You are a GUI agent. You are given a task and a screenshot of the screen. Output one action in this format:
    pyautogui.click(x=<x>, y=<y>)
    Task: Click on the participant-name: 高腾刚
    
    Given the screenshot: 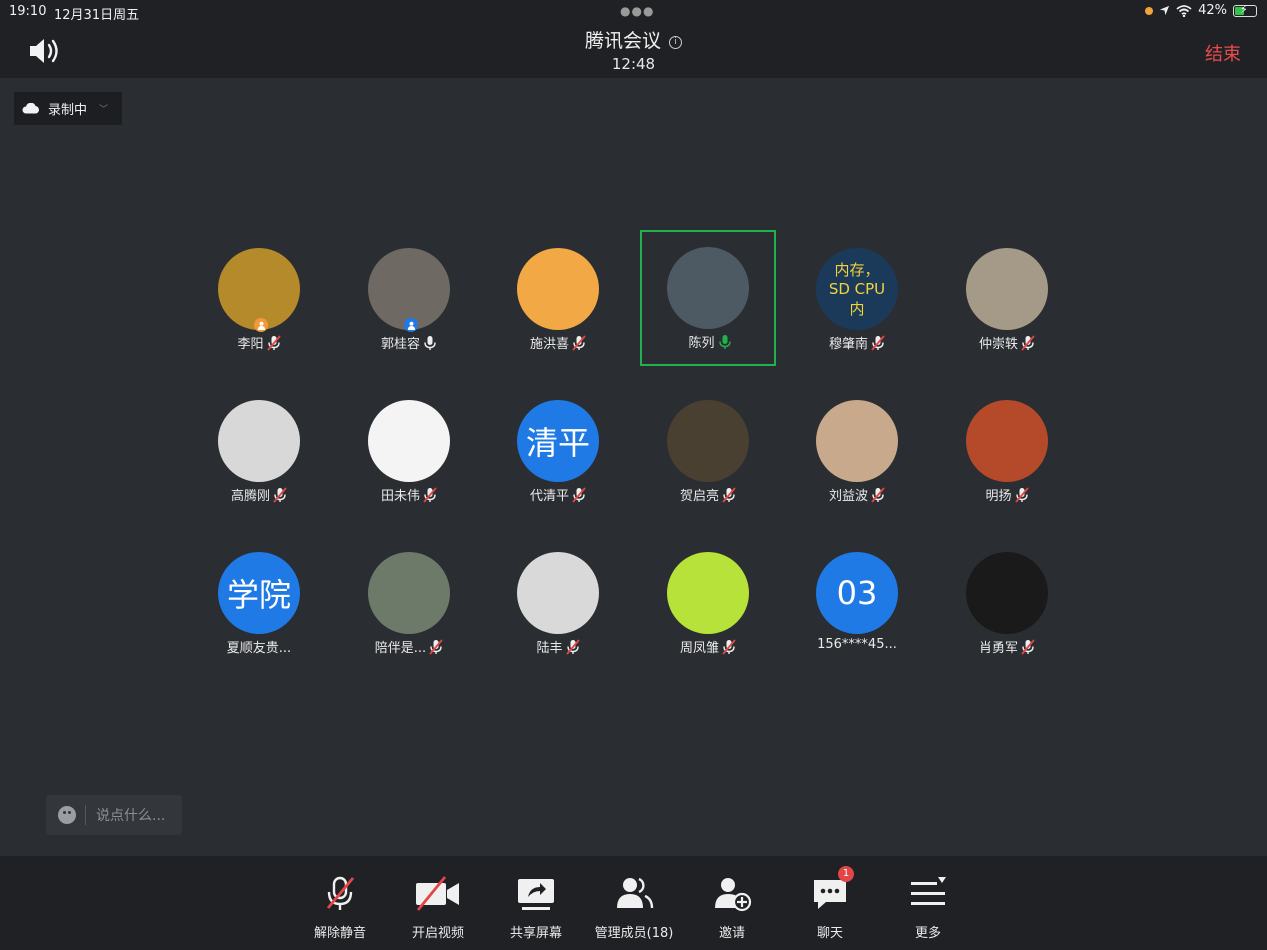 What is the action you would take?
    pyautogui.click(x=250, y=496)
    